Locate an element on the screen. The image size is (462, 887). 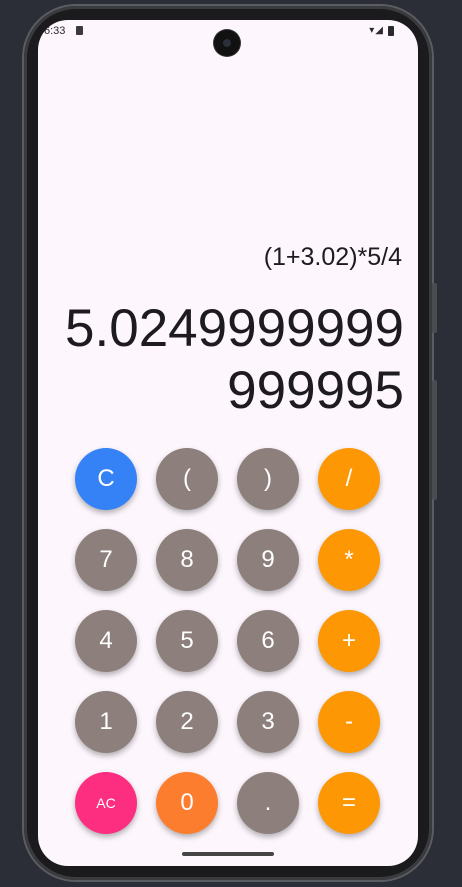
digit-3-button: 3 is located at coordinates (268, 722).